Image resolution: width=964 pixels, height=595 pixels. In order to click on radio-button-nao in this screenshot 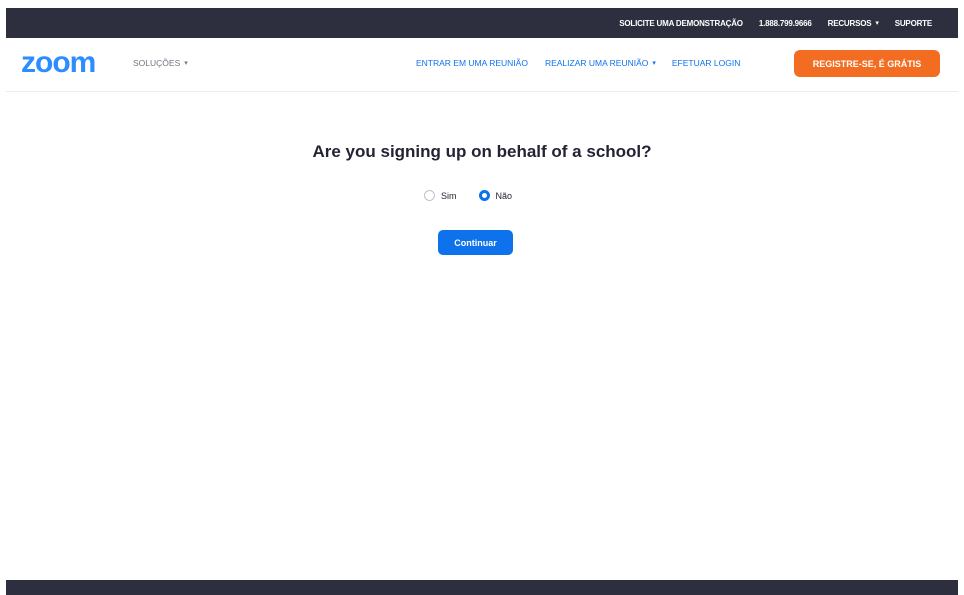, I will do `click(484, 195)`.